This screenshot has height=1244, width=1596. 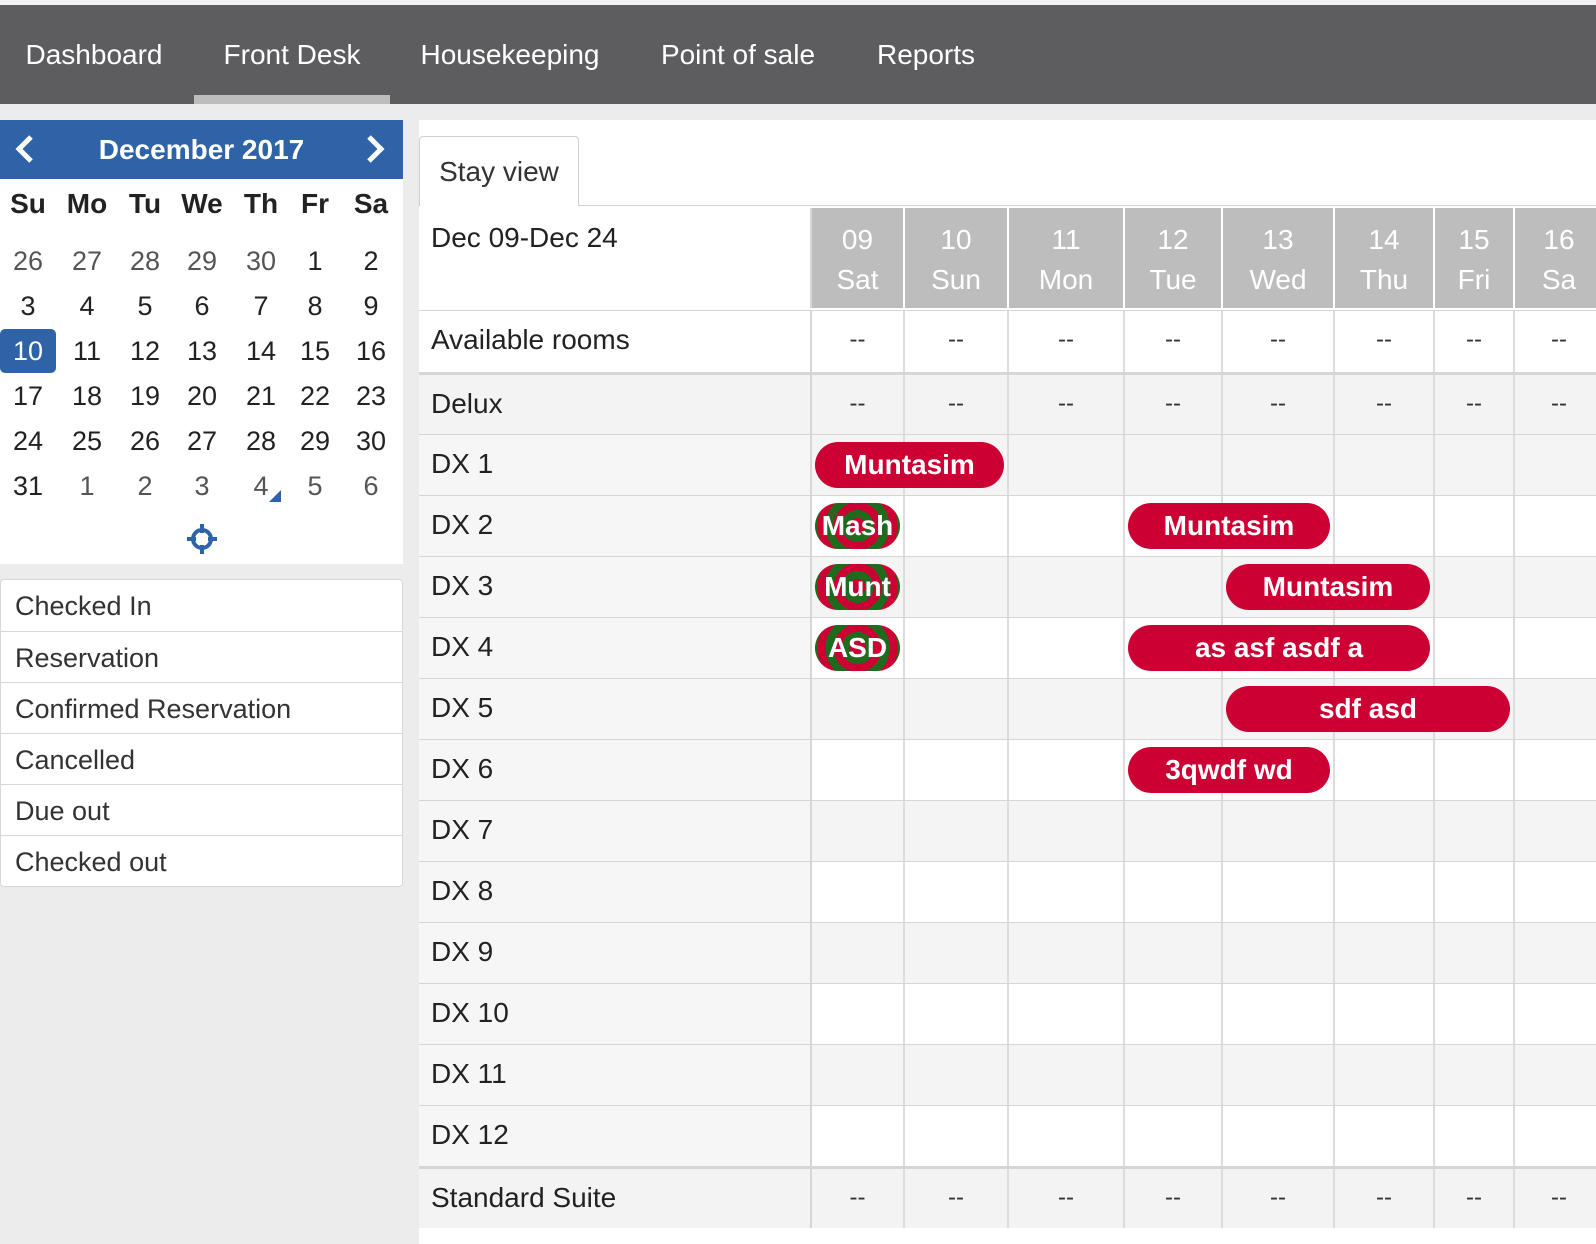 What do you see at coordinates (1174, 258) in the screenshot?
I see `day-column-header: 12 Tue` at bounding box center [1174, 258].